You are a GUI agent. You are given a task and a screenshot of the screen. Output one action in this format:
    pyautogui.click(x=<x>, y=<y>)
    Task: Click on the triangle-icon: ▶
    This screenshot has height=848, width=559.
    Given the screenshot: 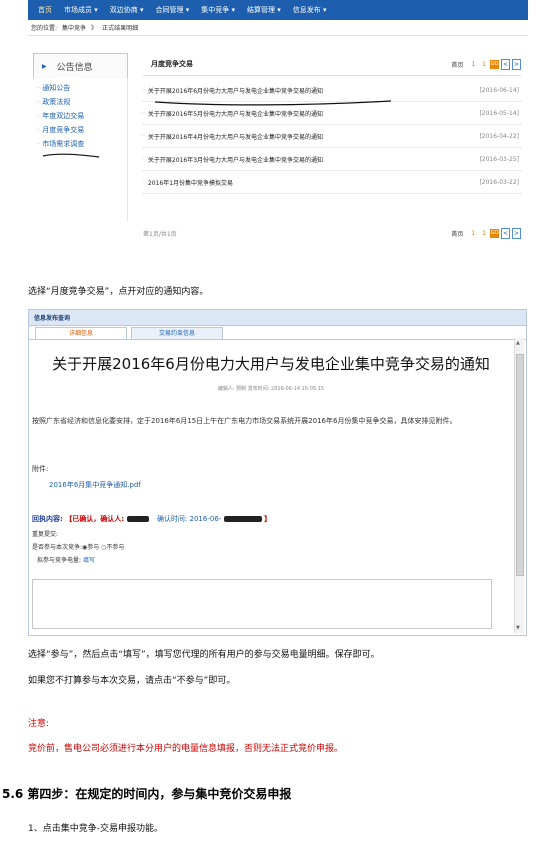 What is the action you would take?
    pyautogui.click(x=44, y=66)
    